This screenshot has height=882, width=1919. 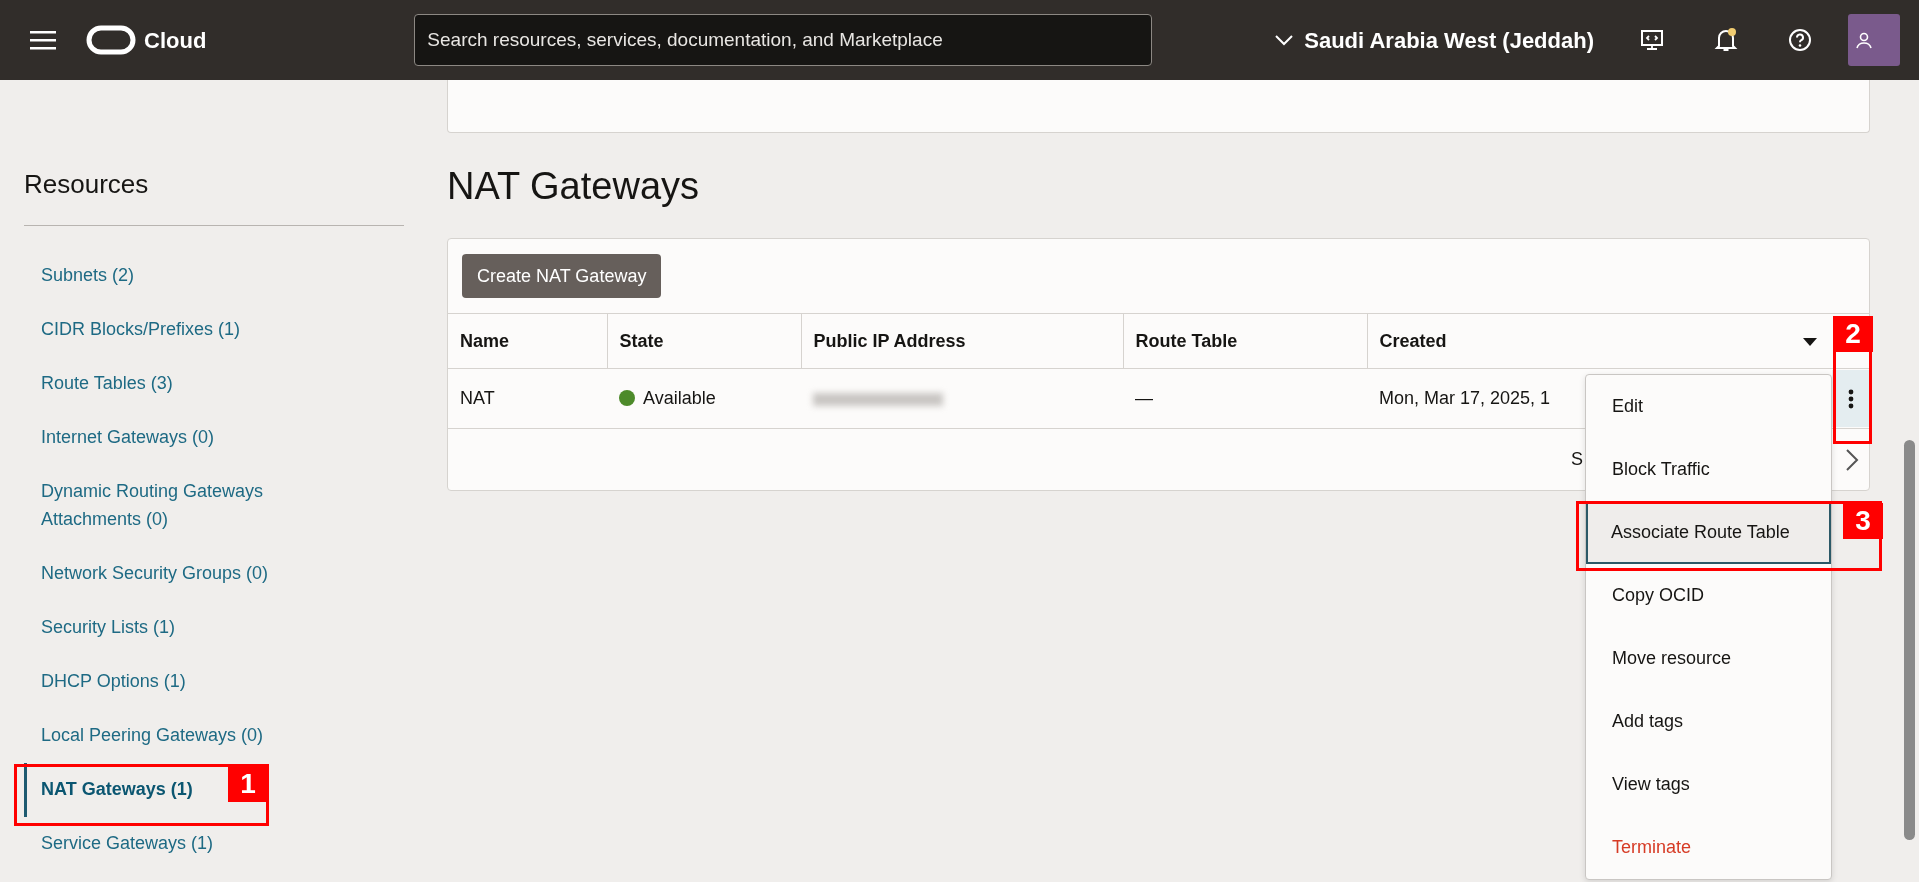 I want to click on sidebar-item: Local Peering Gateways (0), so click(x=189, y=735).